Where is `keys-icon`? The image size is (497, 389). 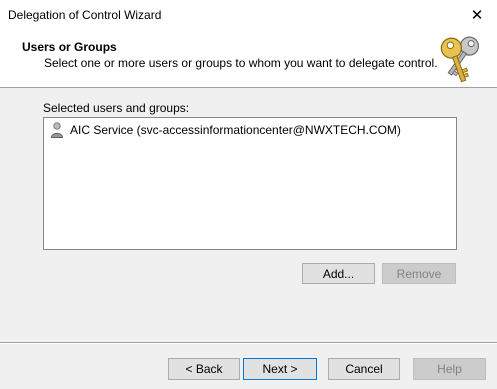 keys-icon is located at coordinates (460, 59).